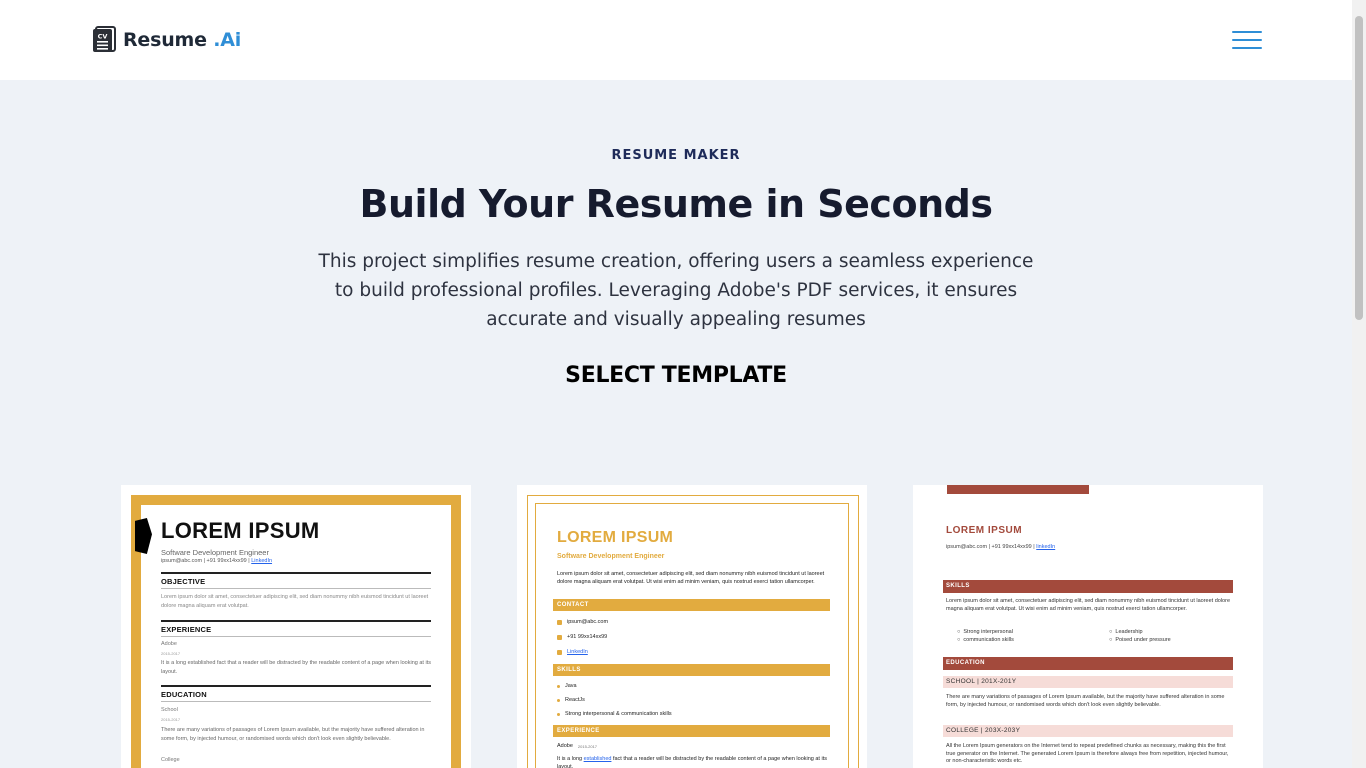 This screenshot has width=1366, height=768. Describe the element at coordinates (1018, 489) in the screenshot. I see `accent-bar` at that location.